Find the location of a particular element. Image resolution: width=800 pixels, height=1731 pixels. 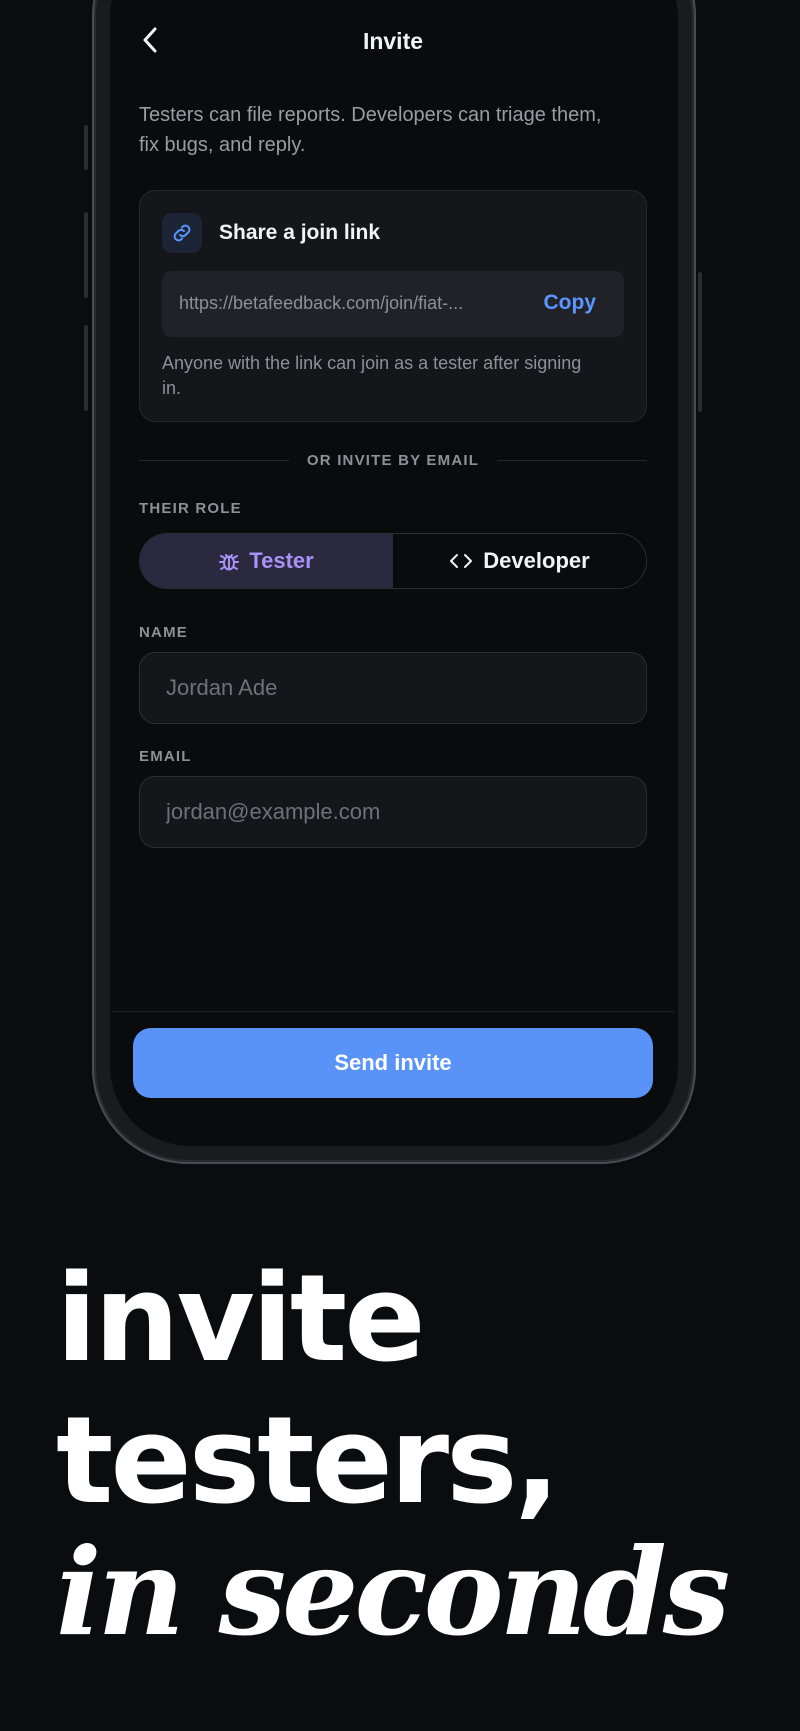

divider-label: OR INVITE BY EMAIL is located at coordinates (393, 460).